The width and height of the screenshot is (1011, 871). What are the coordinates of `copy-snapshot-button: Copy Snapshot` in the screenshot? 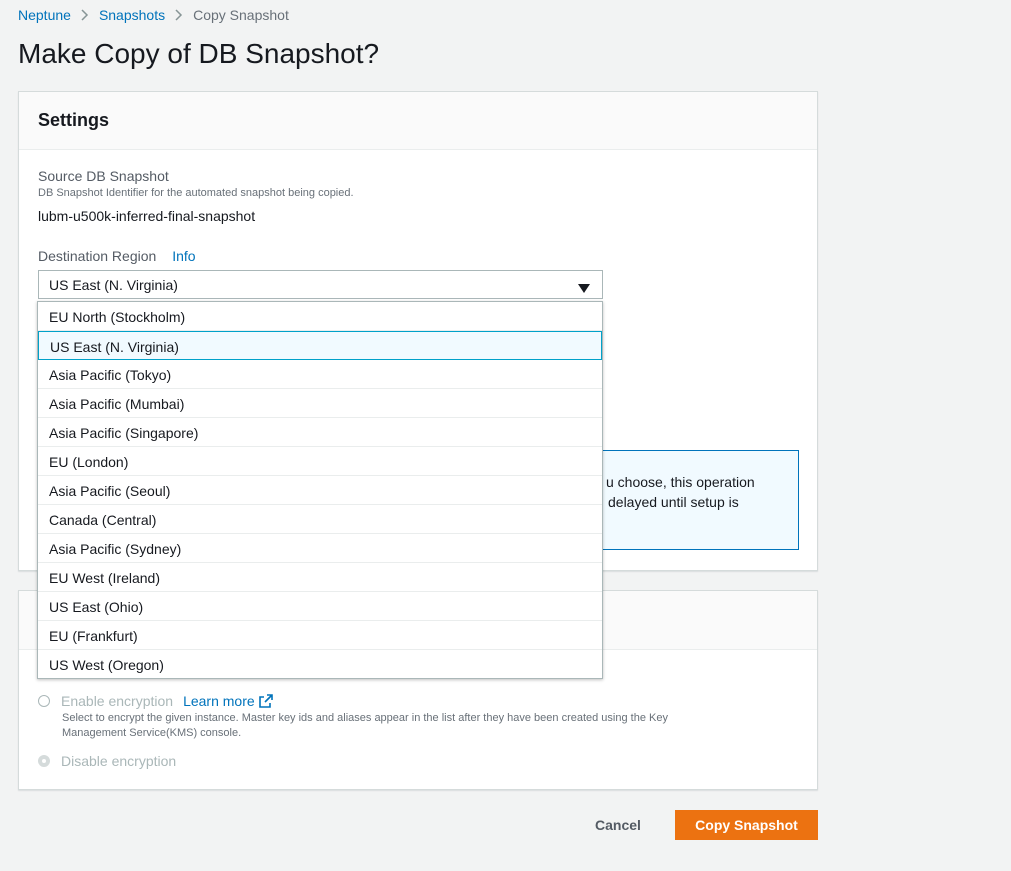 It's located at (746, 825).